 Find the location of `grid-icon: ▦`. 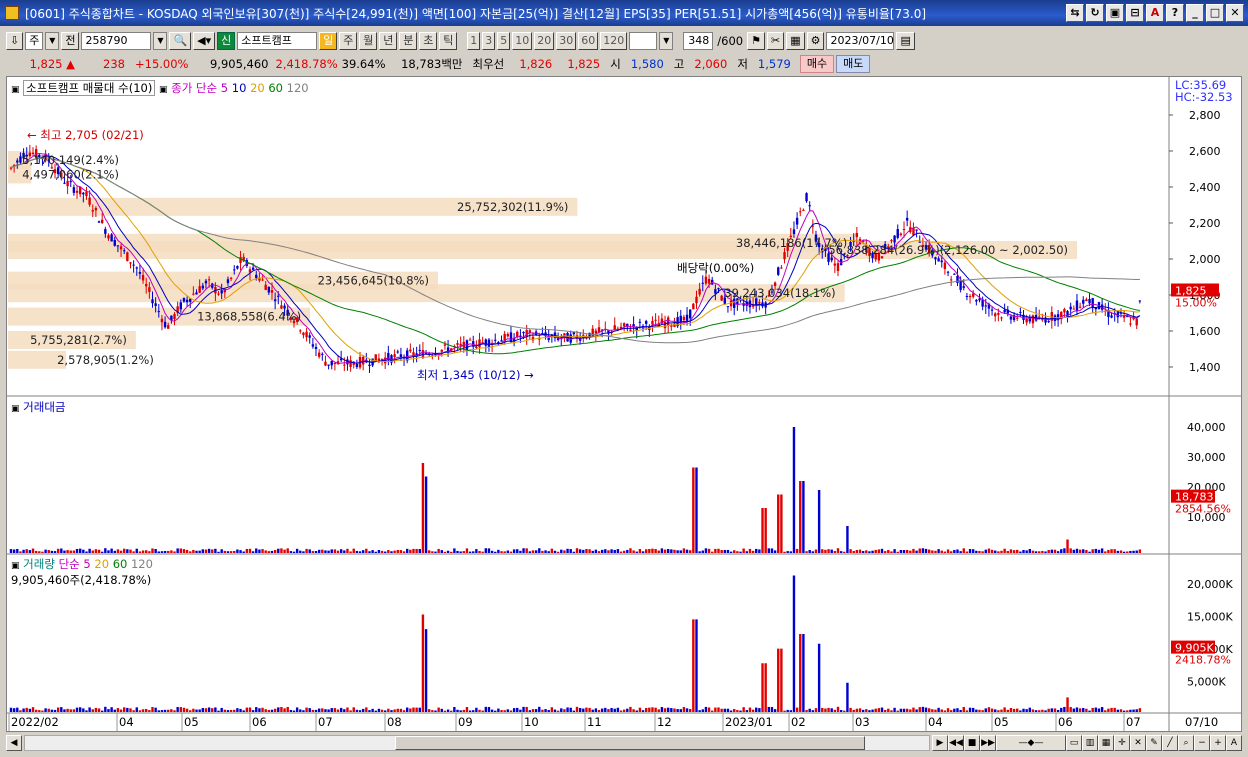

grid-icon: ▦ is located at coordinates (1106, 743).